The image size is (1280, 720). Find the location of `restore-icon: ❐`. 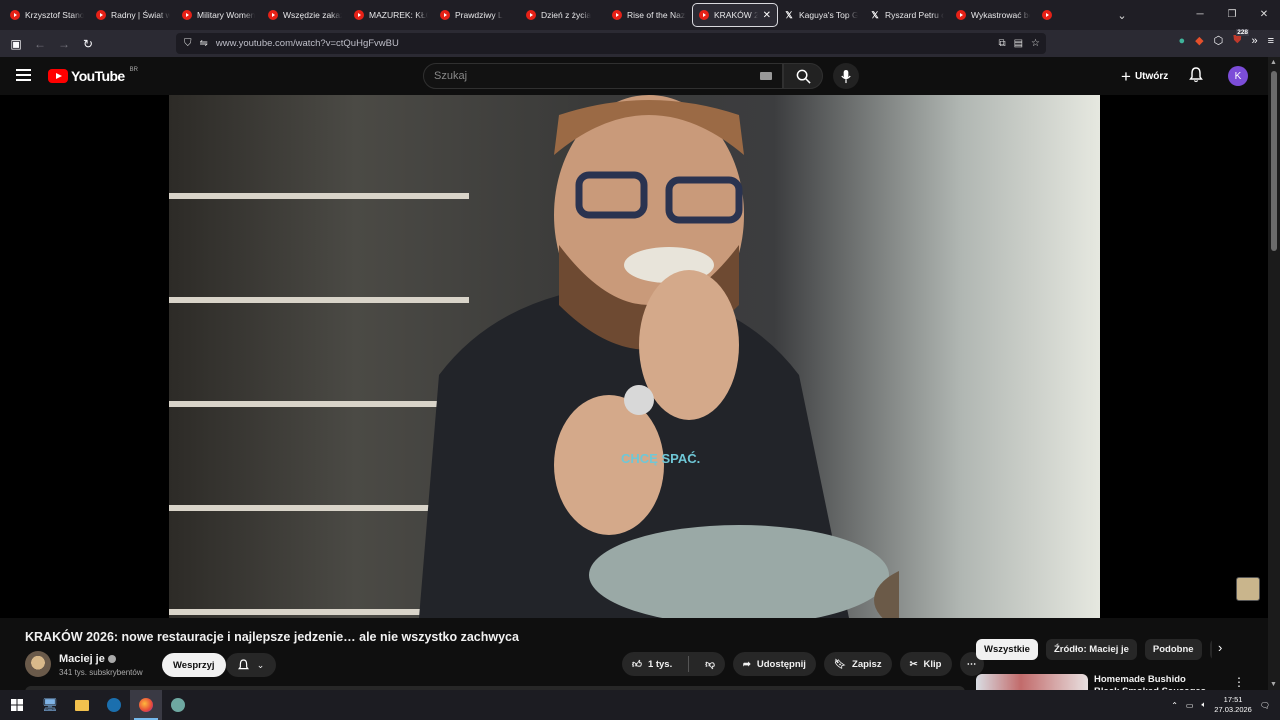

restore-icon: ❐ is located at coordinates (1232, 15).